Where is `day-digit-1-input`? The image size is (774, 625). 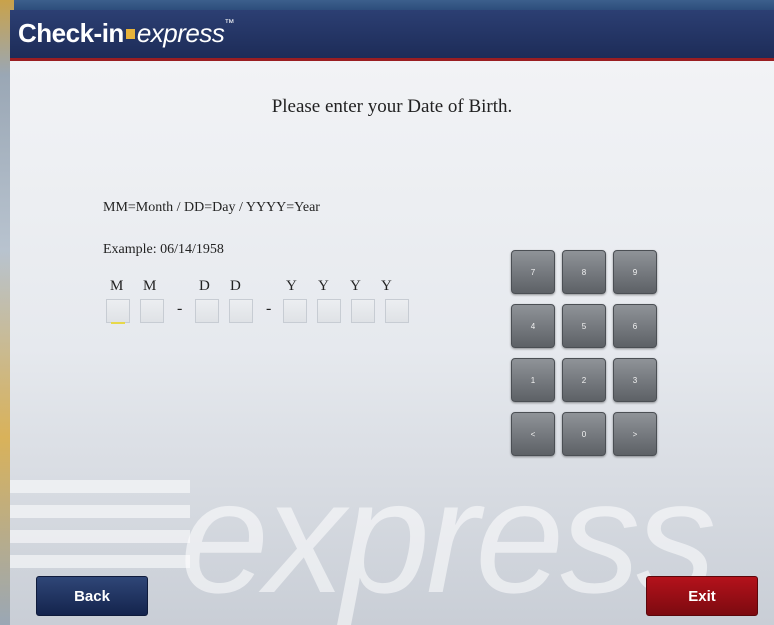
day-digit-1-input is located at coordinates (207, 311).